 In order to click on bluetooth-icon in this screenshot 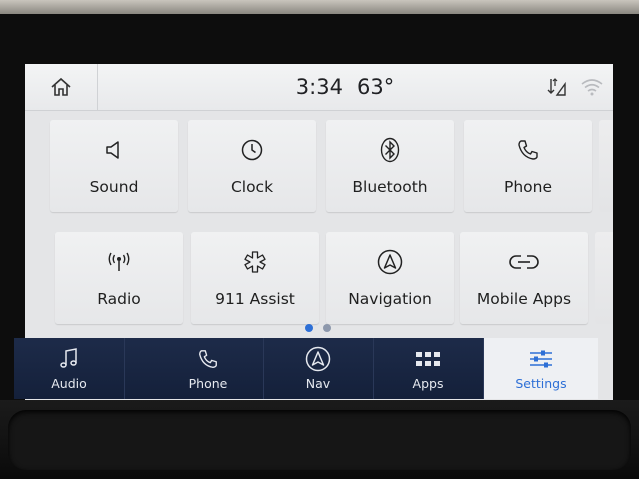, I will do `click(390, 150)`.